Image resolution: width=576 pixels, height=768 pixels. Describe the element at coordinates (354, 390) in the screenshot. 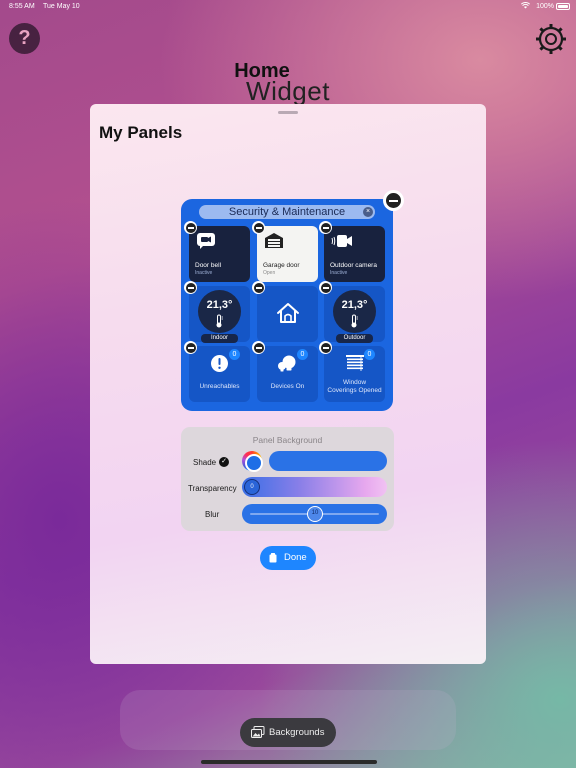

I see `tile-label-line2: Coverings Opened` at that location.